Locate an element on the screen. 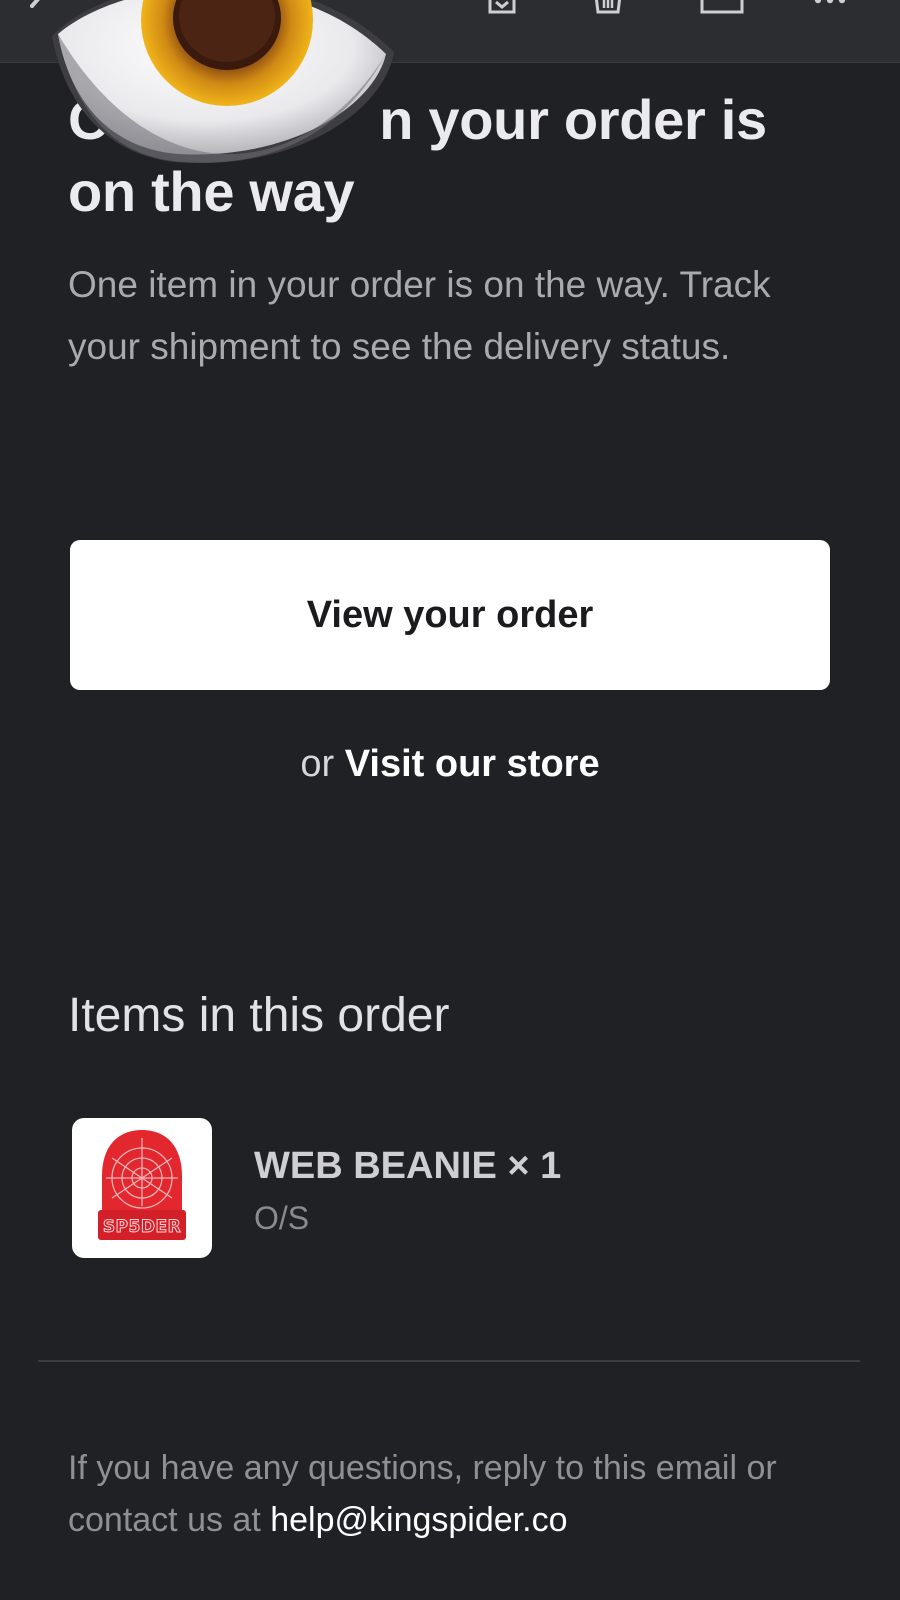 The width and height of the screenshot is (900, 1600). view-order-button-label: View your order is located at coordinates (450, 614).